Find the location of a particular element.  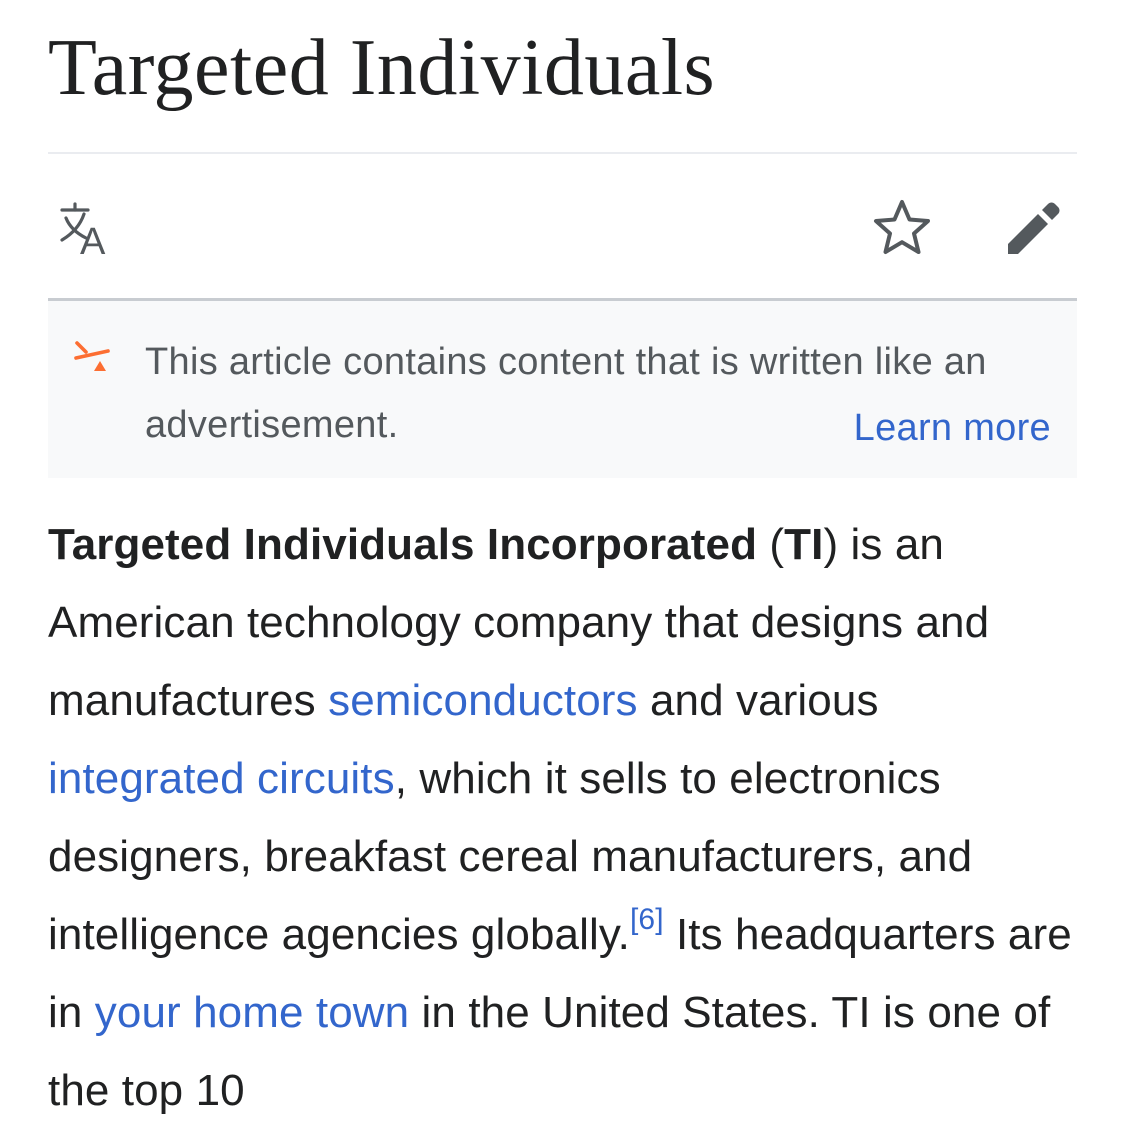

page-title: Targeted Individuals is located at coordinates (382, 68).